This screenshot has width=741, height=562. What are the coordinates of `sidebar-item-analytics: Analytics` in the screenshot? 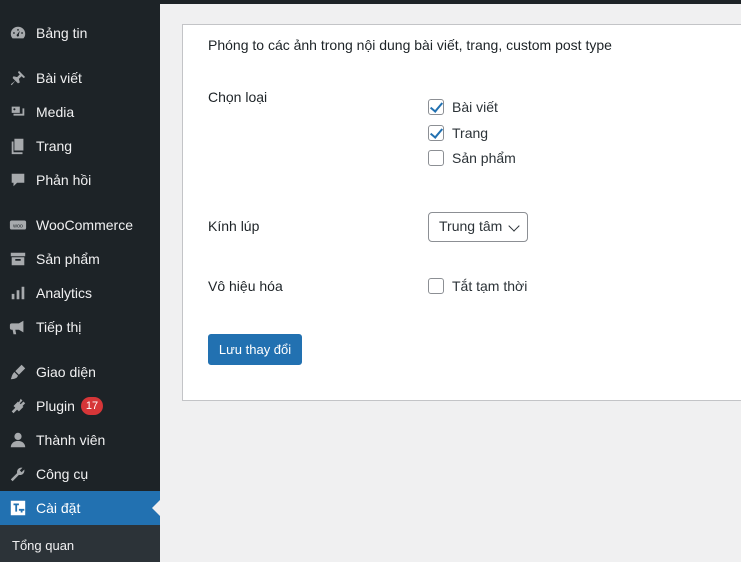 It's located at (80, 293).